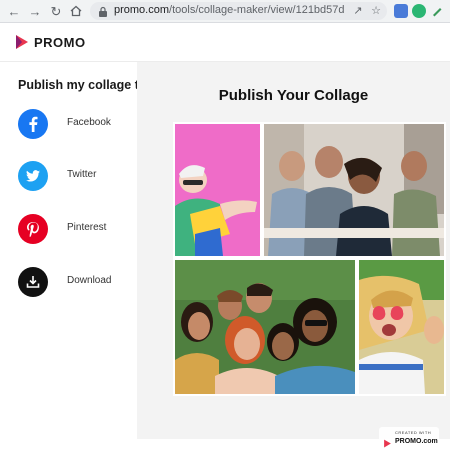 The height and width of the screenshot is (453, 450). I want to click on app-header: PROMO, so click(225, 42).